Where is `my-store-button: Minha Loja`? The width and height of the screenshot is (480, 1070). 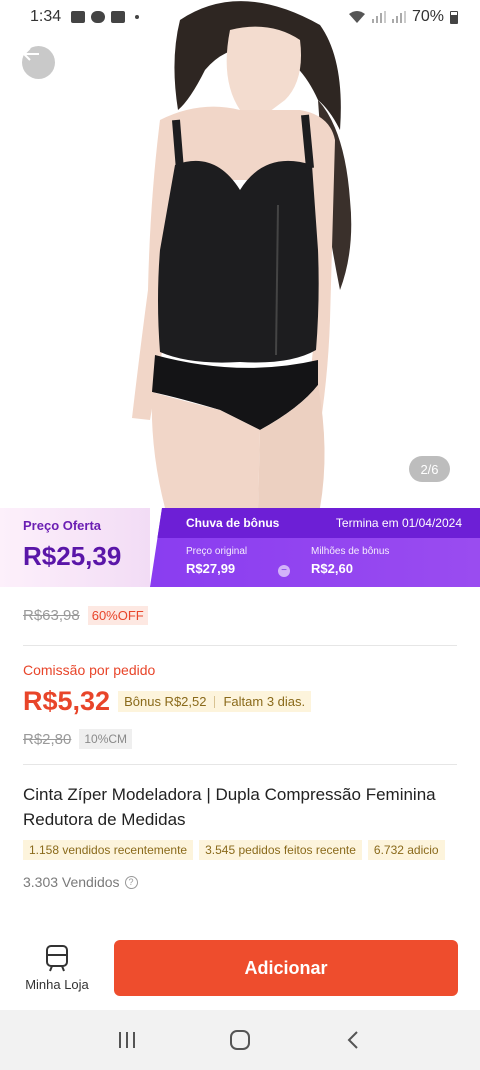
my-store-button: Minha Loja is located at coordinates (57, 968).